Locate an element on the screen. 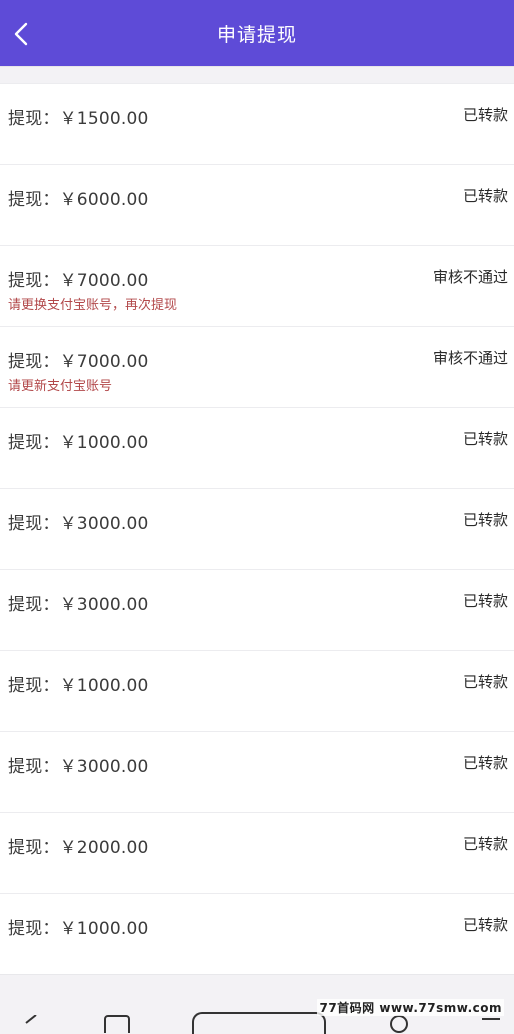  person-icon is located at coordinates (399, 1024).